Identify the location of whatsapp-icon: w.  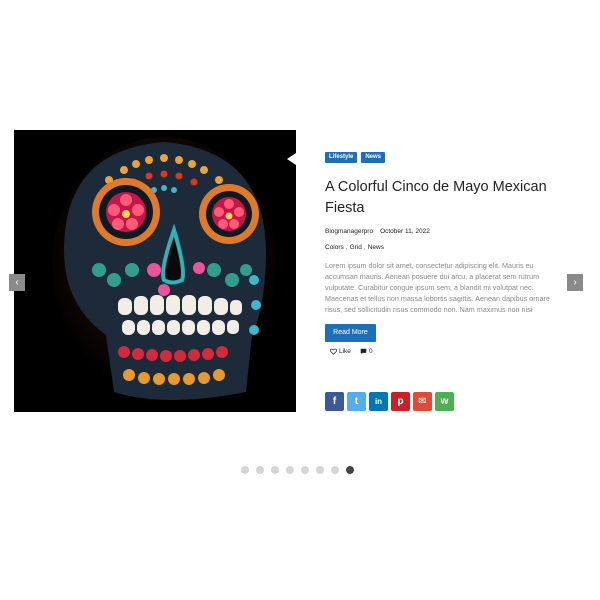
(444, 401).